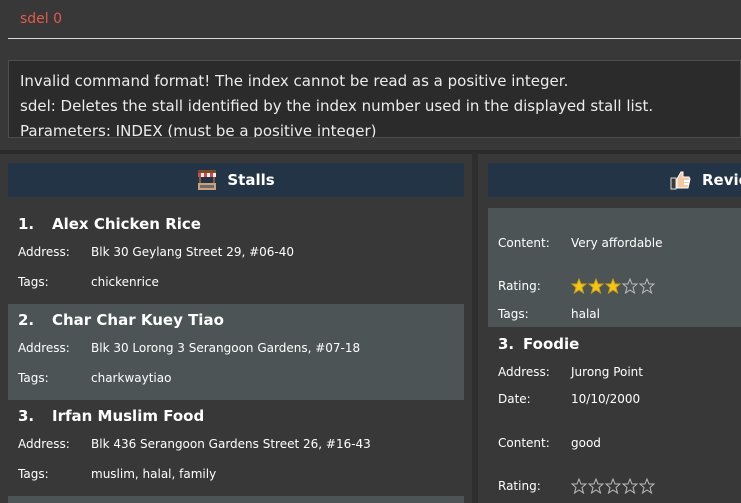 The width and height of the screenshot is (741, 503). Describe the element at coordinates (251, 180) in the screenshot. I see `stalls-header-title: Stalls` at that location.